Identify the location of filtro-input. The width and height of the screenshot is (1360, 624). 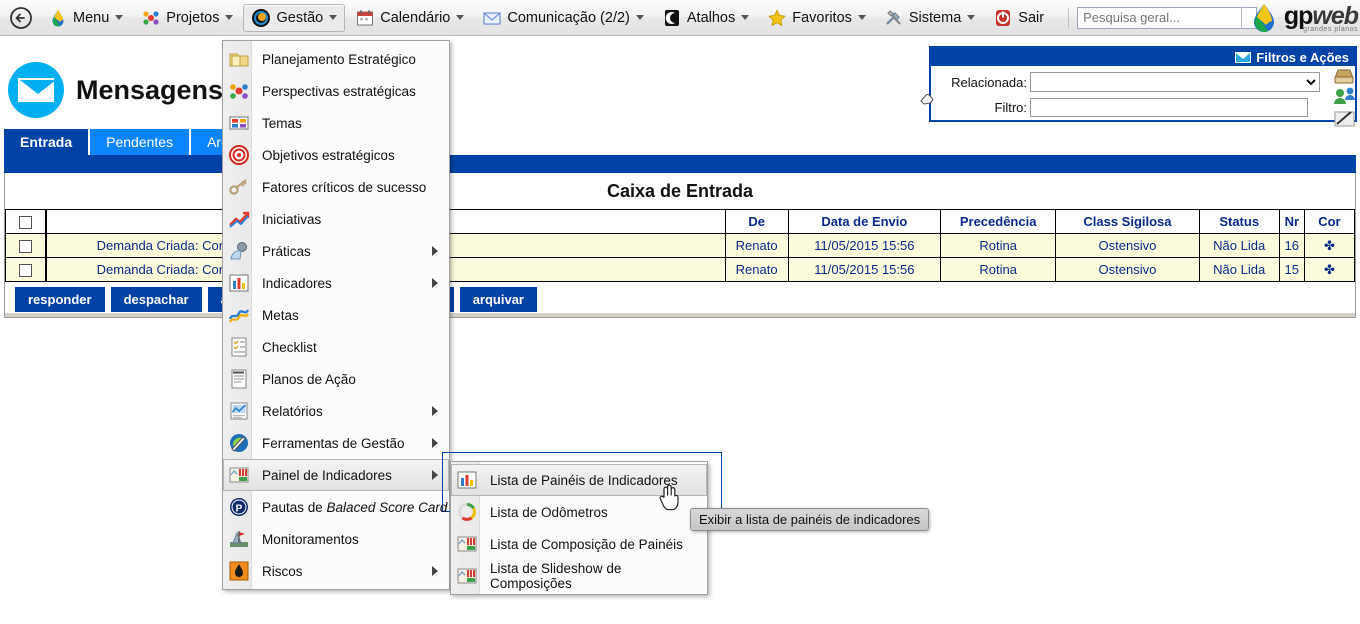
(1169, 107).